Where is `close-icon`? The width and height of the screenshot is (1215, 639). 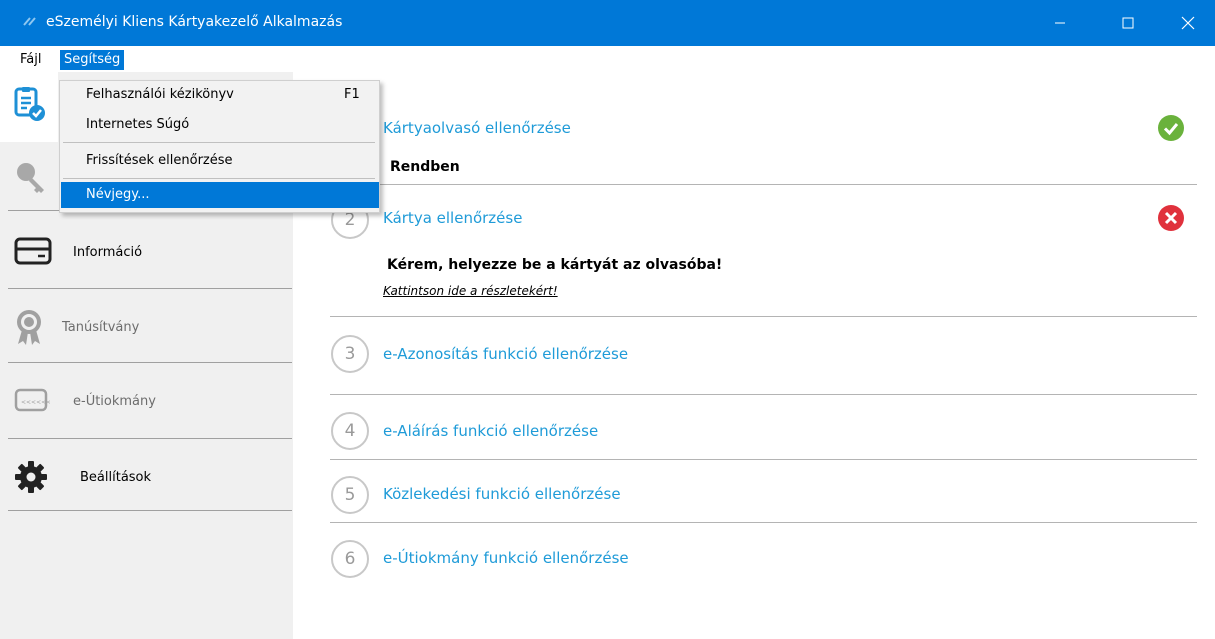 close-icon is located at coordinates (1188, 23).